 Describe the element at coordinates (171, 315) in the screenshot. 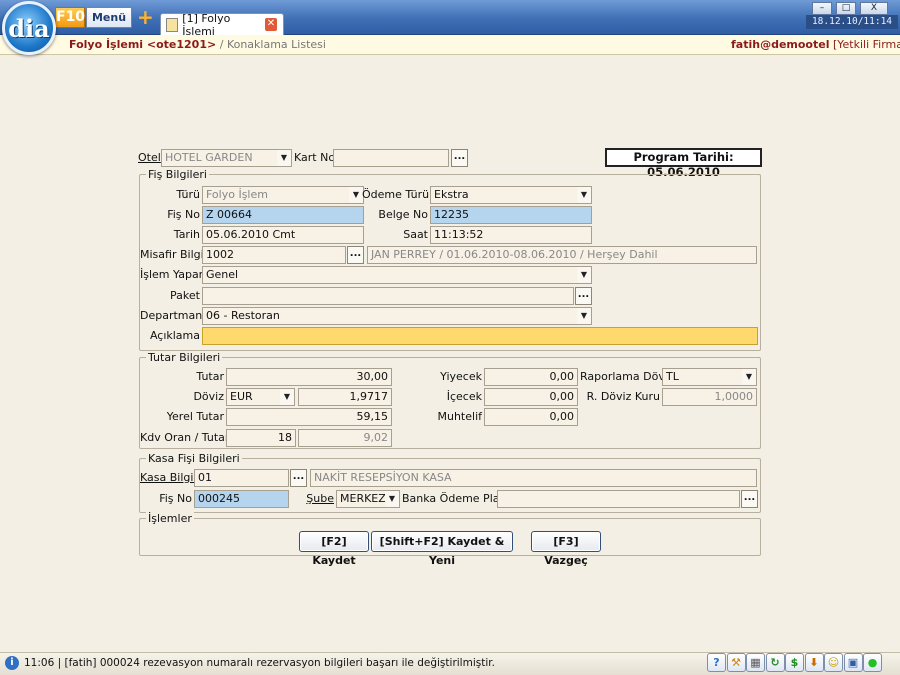

I see `departman-label: Departman` at that location.